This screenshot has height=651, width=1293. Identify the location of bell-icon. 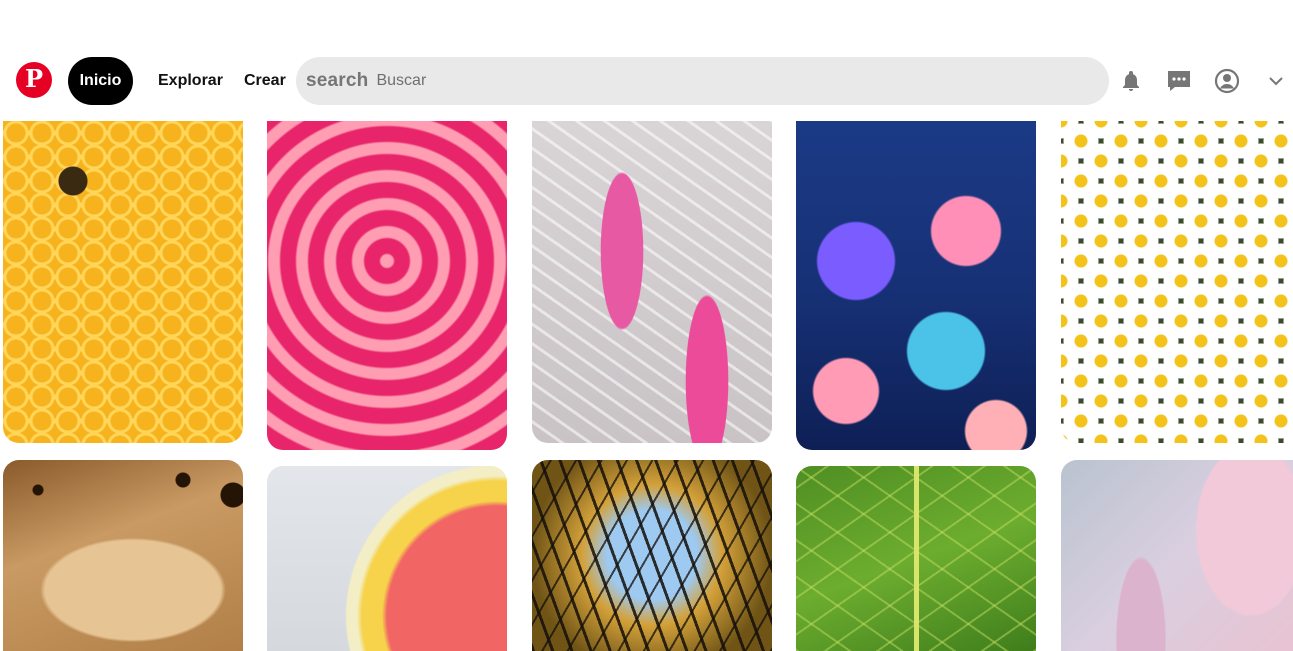
(1131, 81).